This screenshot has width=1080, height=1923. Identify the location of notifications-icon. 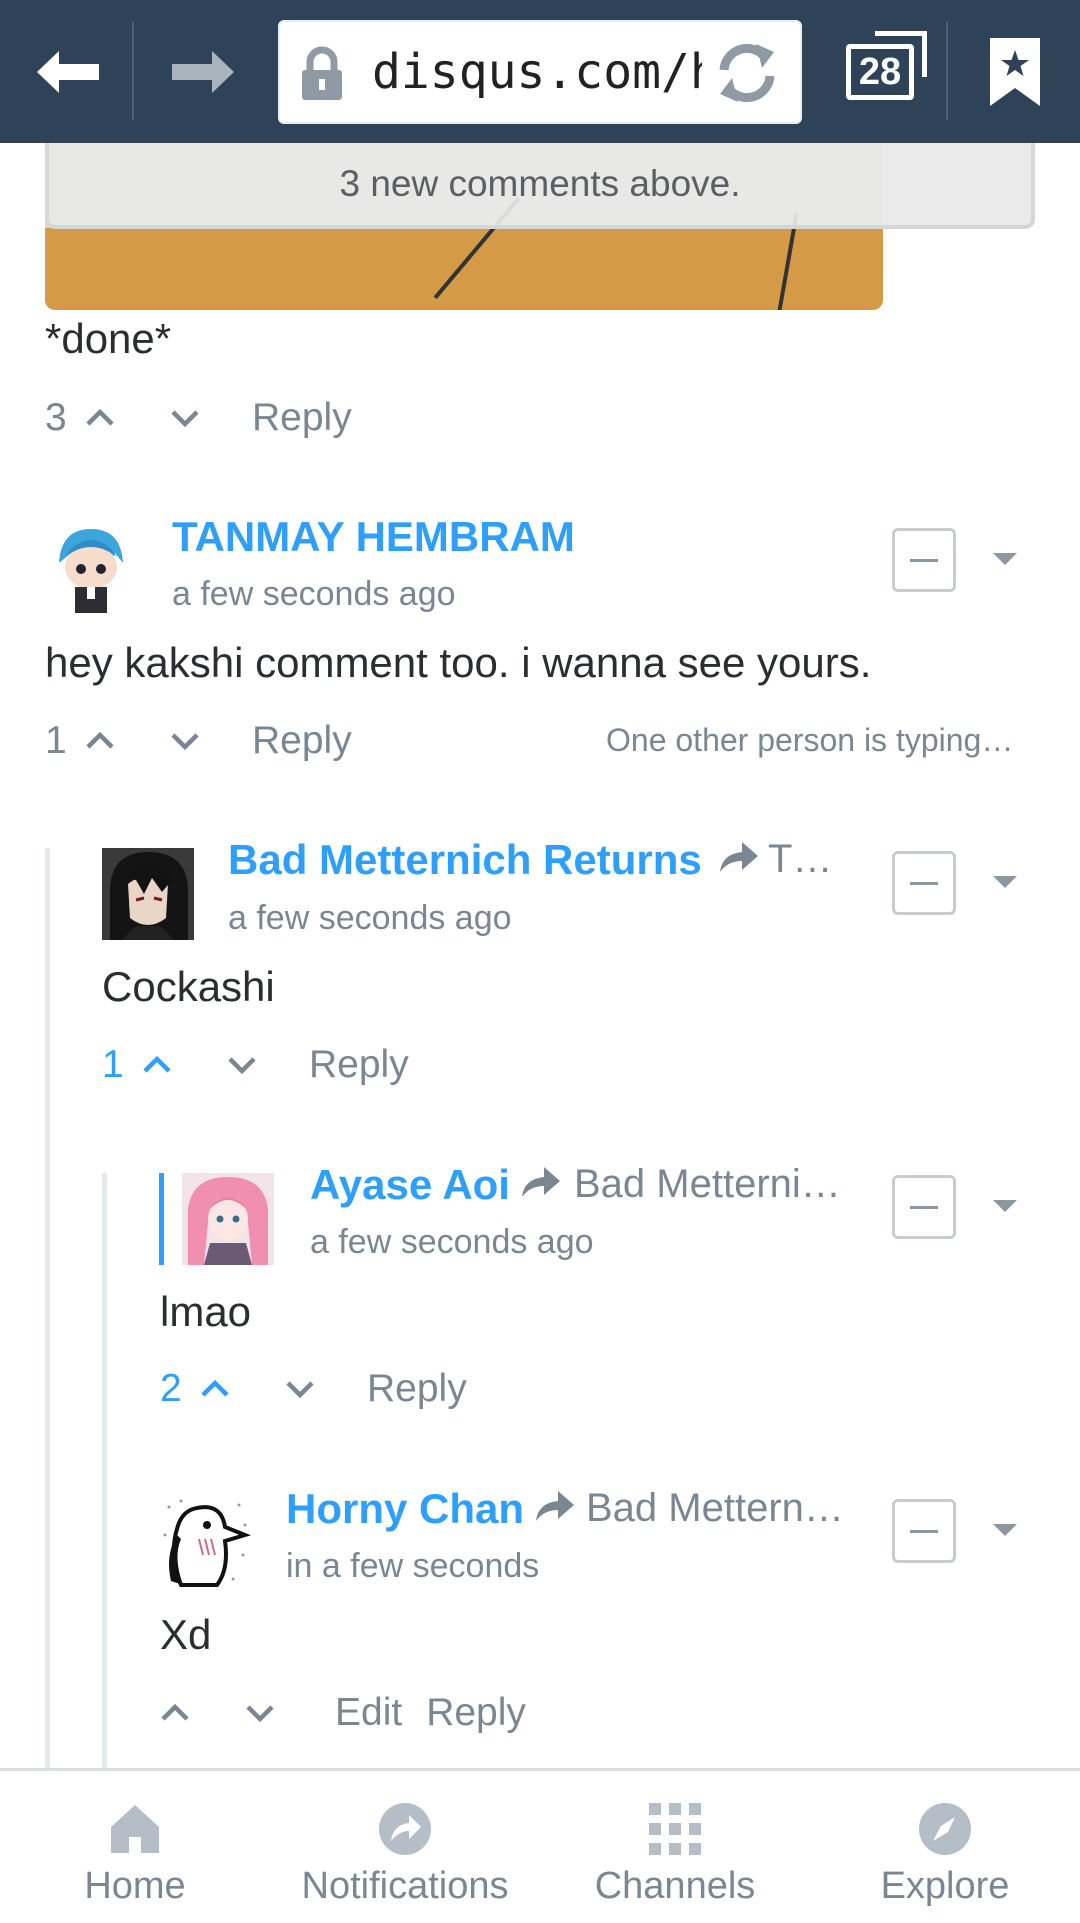
(405, 1829).